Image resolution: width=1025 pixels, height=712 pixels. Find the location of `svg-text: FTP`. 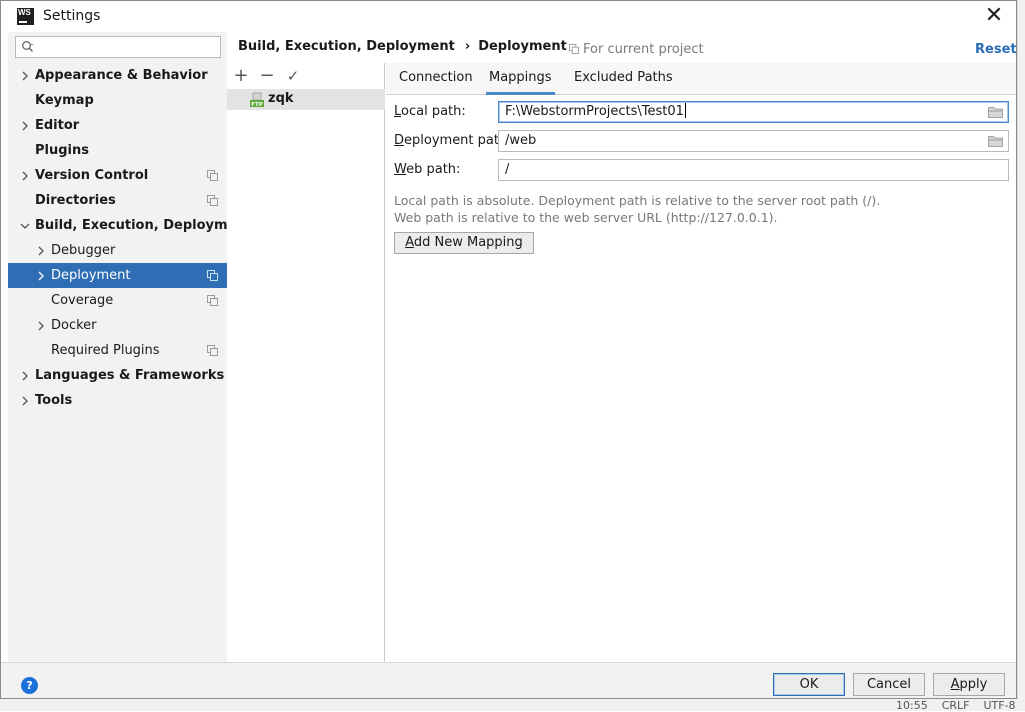

svg-text: FTP is located at coordinates (257, 105).